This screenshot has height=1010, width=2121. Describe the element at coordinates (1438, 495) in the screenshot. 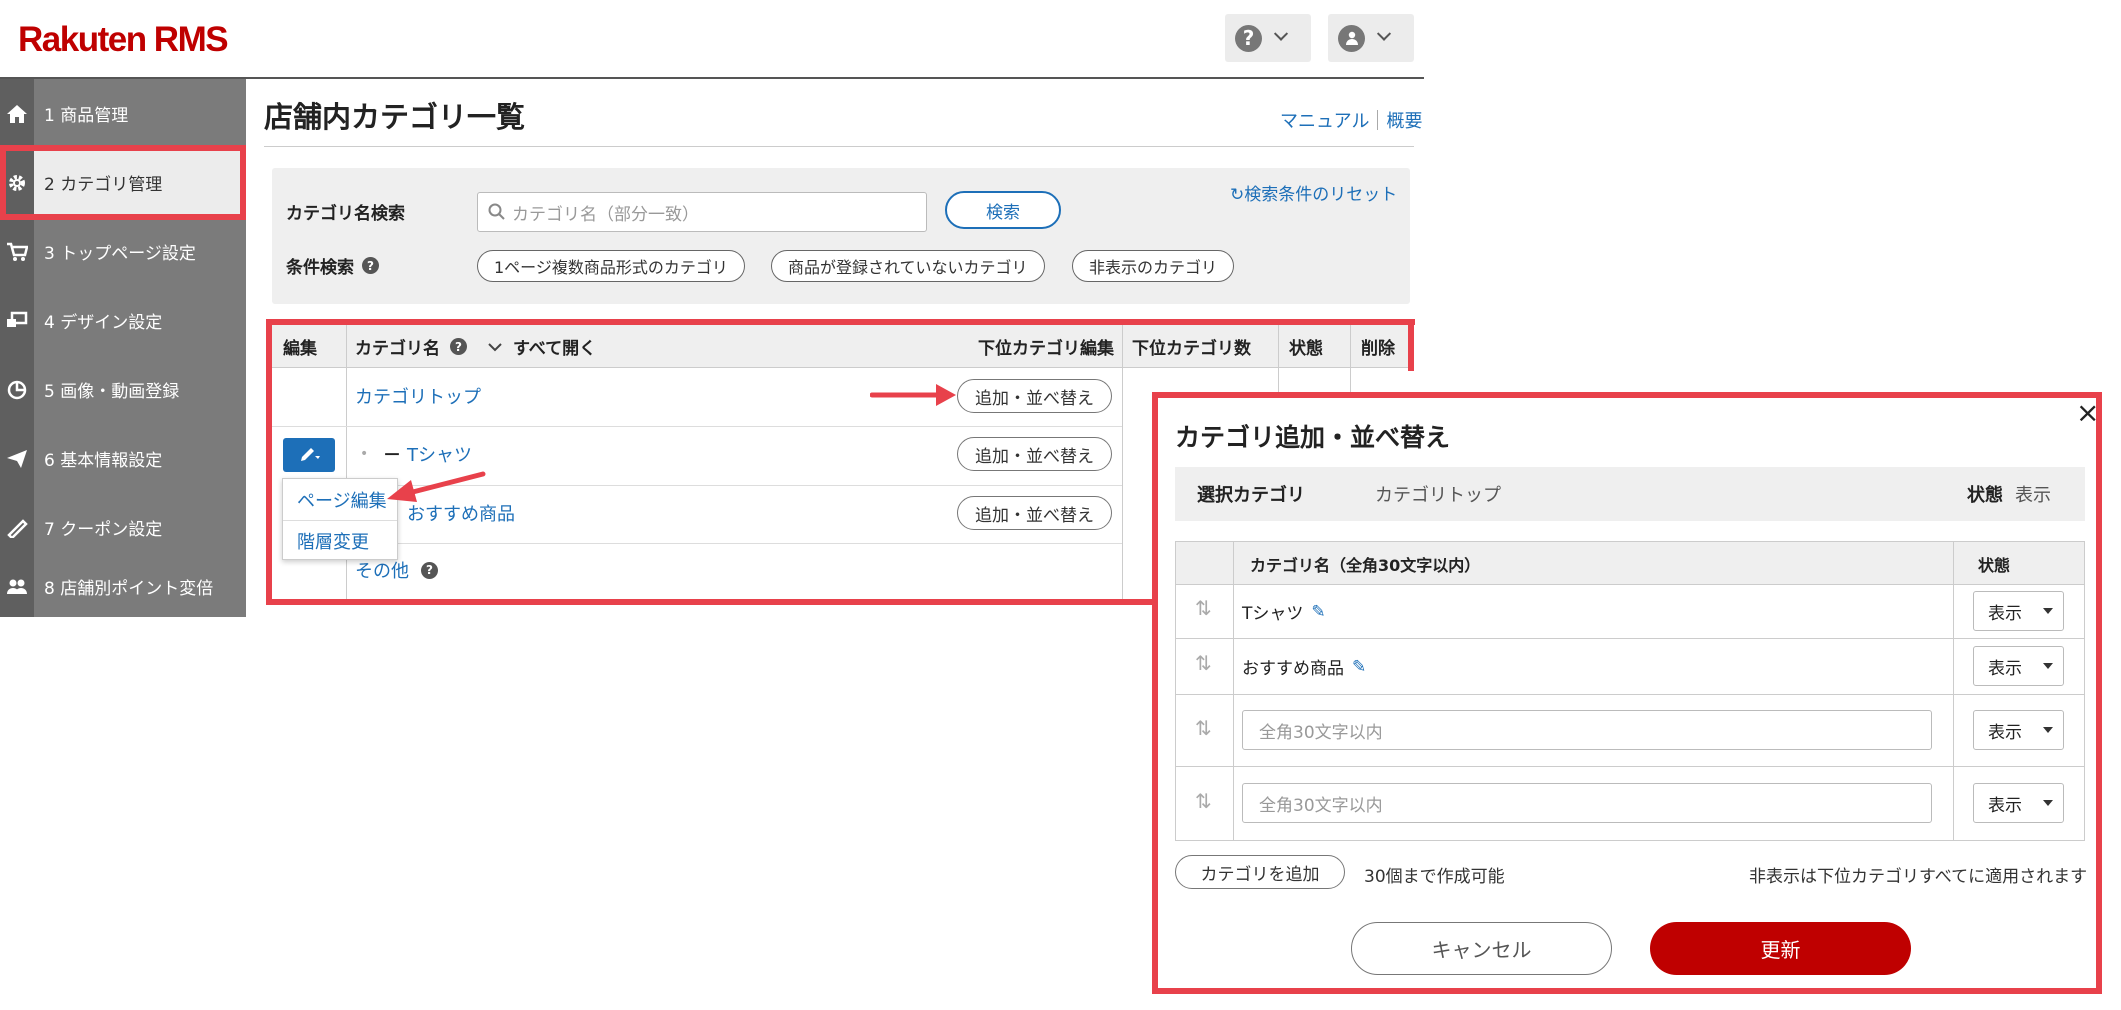

I see `selected-value: カテゴリトップ` at that location.